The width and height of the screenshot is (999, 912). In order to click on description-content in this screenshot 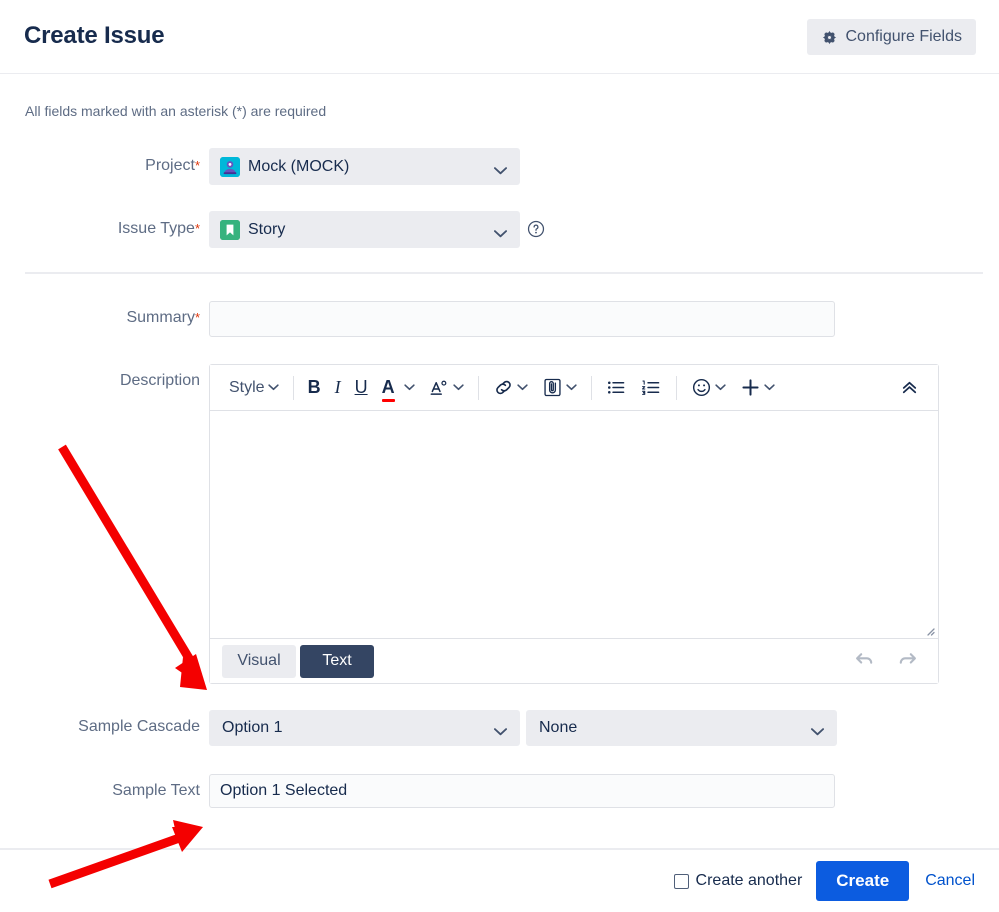, I will do `click(574, 419)`.